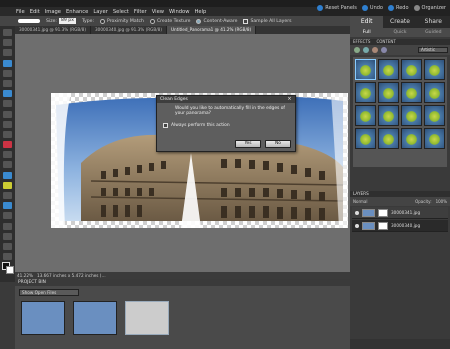  I want to click on brush-tool-icon, so click(7, 185).